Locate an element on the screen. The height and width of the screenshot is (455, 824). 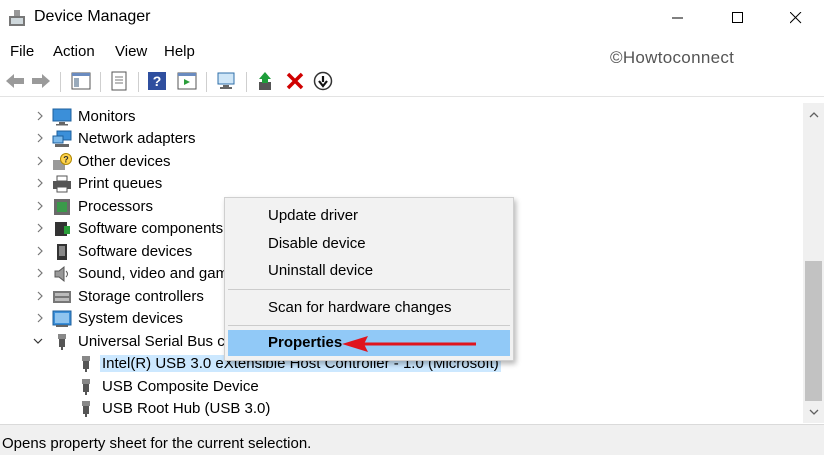
usb-icon is located at coordinates (62, 342).